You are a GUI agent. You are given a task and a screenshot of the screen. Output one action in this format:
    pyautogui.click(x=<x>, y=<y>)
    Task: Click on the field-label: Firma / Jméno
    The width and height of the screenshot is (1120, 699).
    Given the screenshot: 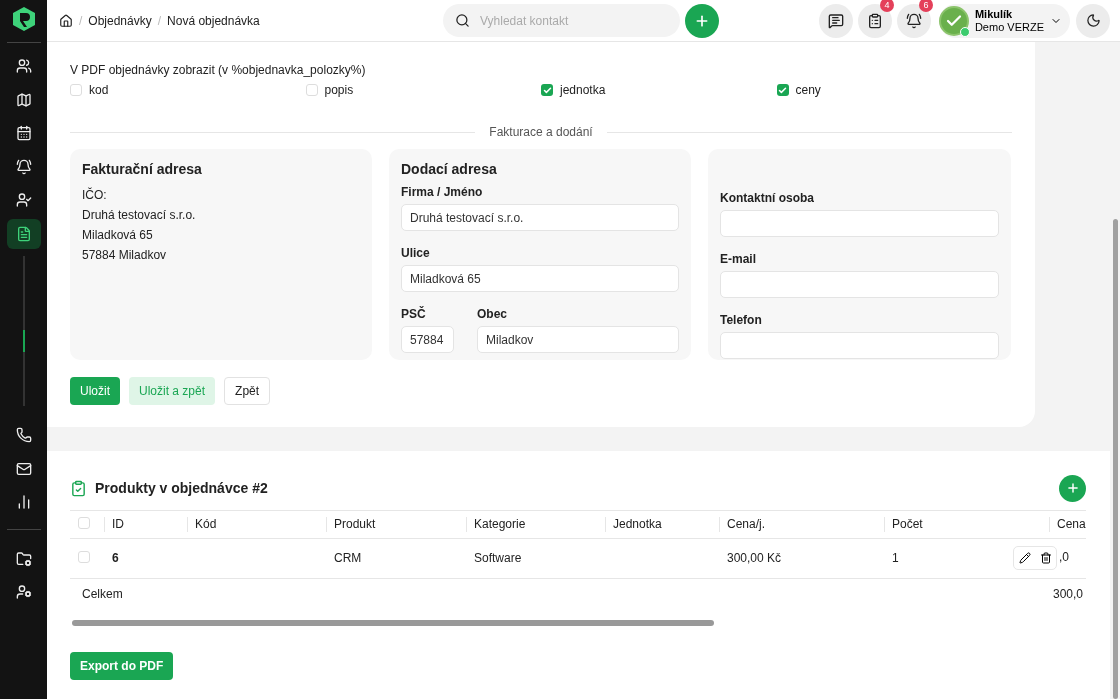 What is the action you would take?
    pyautogui.click(x=442, y=192)
    